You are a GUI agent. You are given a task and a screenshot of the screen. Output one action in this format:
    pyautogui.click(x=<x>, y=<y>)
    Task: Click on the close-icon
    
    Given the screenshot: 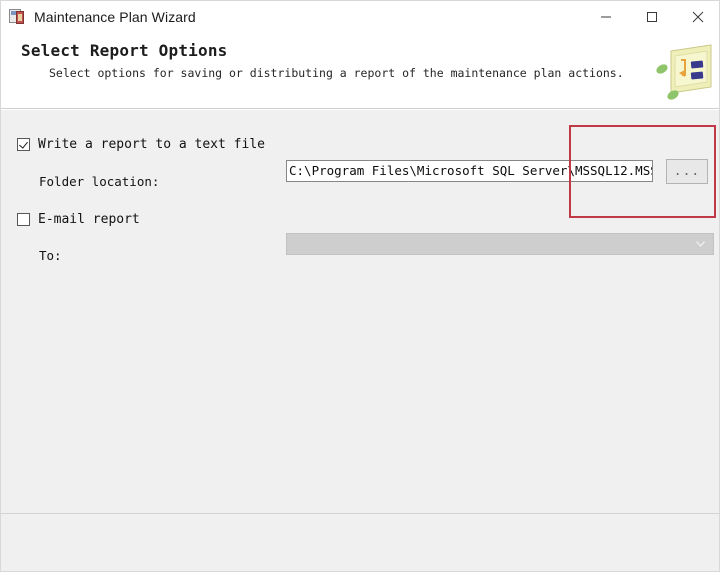 What is the action you would take?
    pyautogui.click(x=697, y=17)
    